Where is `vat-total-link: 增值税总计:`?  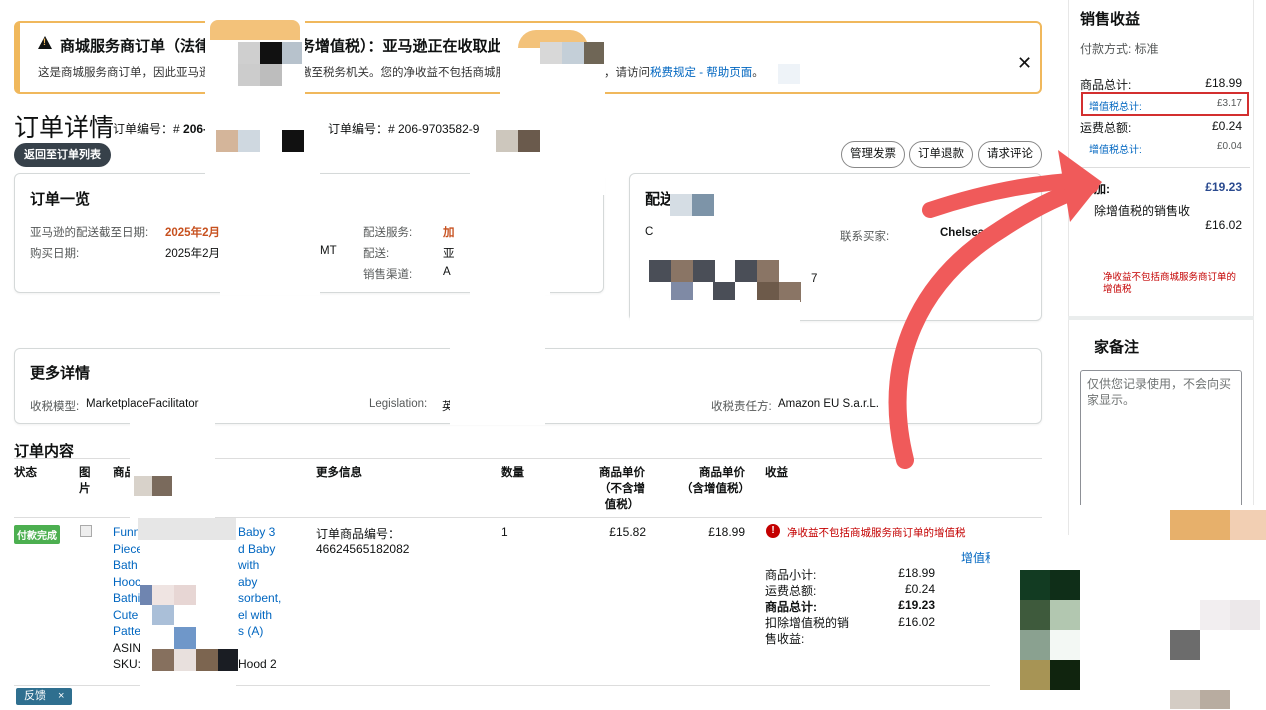 vat-total-link: 增值税总计: is located at coordinates (1115, 105).